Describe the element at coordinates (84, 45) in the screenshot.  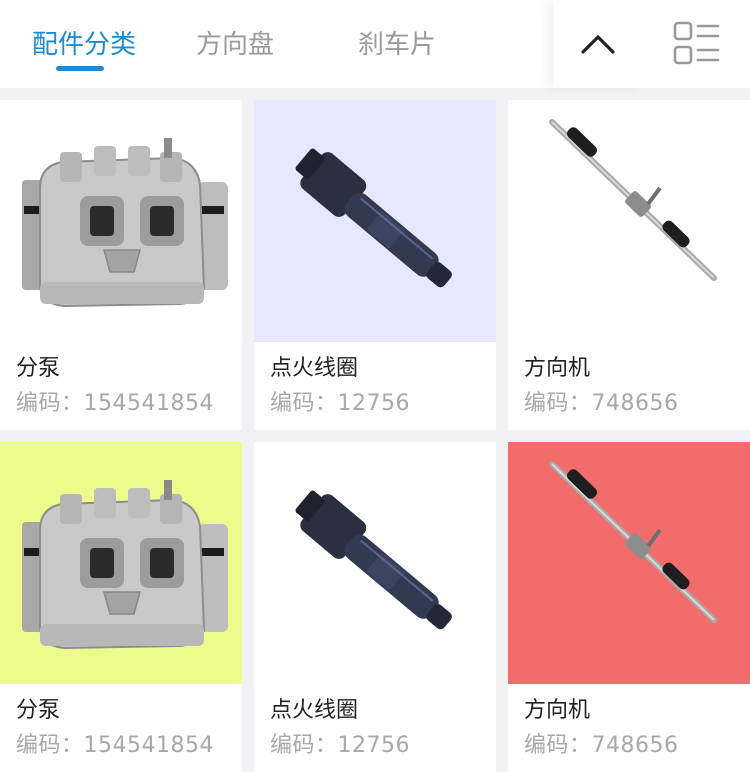
I see `tab-parts-category: 配件分类` at that location.